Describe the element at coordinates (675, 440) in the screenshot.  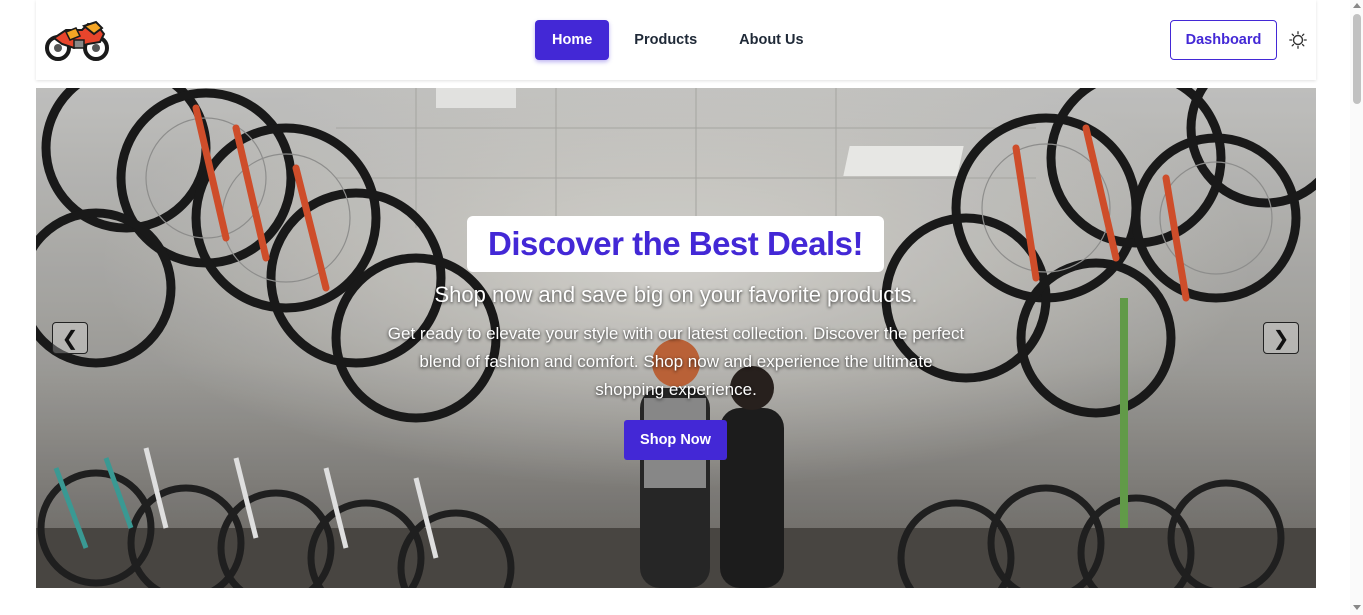
I see `shop-now-button: Shop Now` at that location.